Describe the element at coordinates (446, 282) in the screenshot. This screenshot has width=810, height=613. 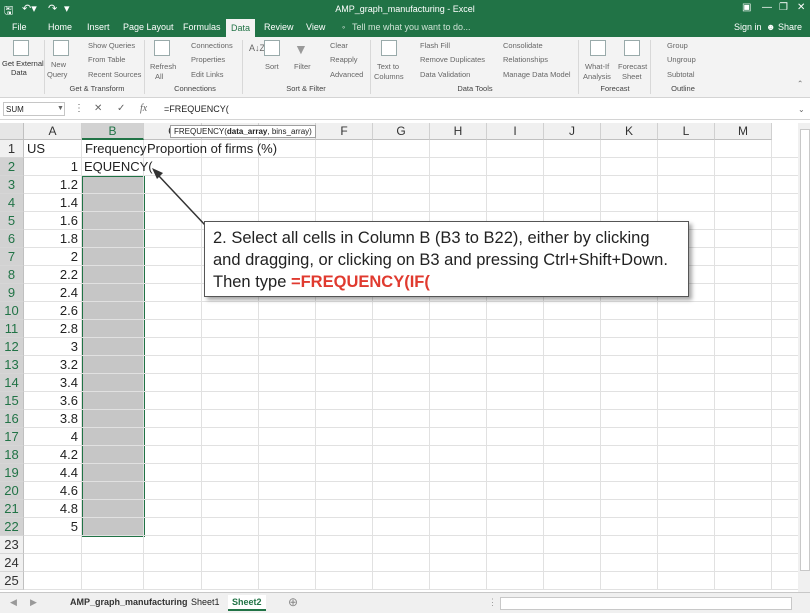
I see `callout-line-3: Then type =FREQUENCY(IF(` at that location.